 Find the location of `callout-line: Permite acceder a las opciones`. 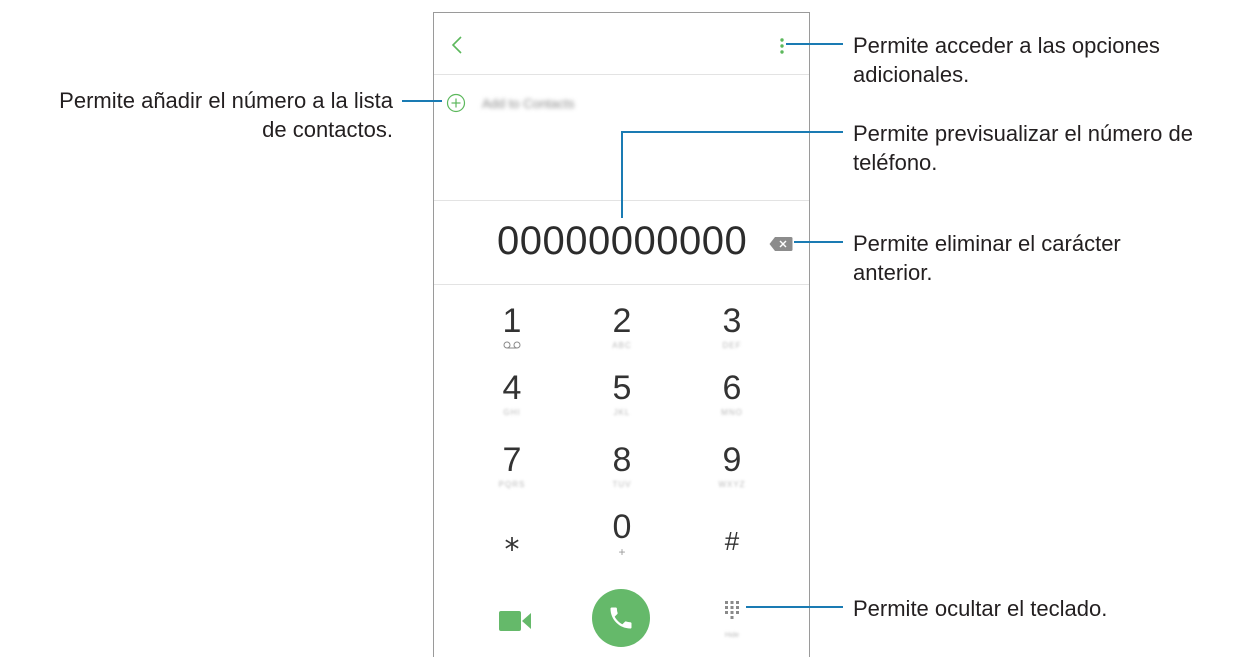

callout-line: Permite acceder a las opciones is located at coordinates (1006, 45).